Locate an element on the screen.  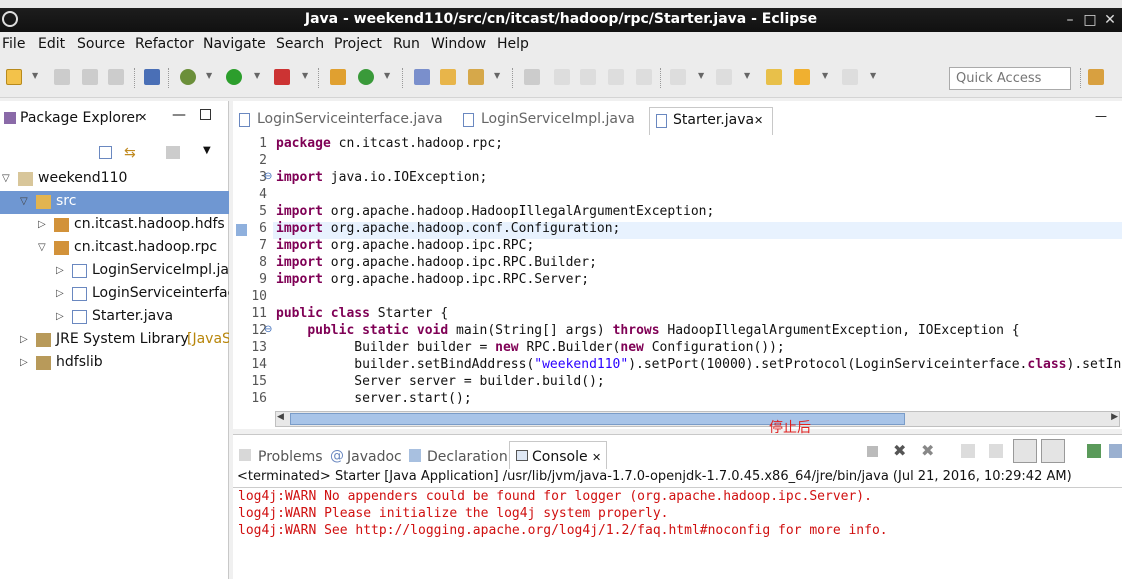
minimize-view-icon: — is located at coordinates (179, 115).